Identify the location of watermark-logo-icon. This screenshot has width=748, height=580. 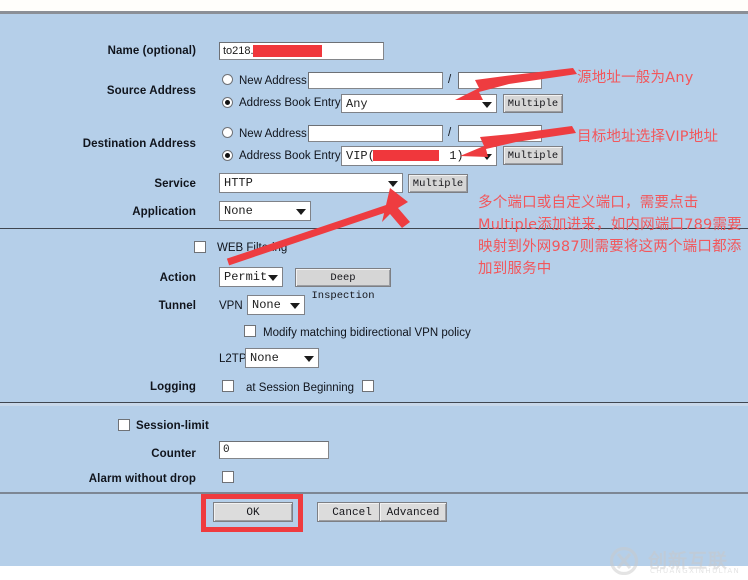
(624, 561).